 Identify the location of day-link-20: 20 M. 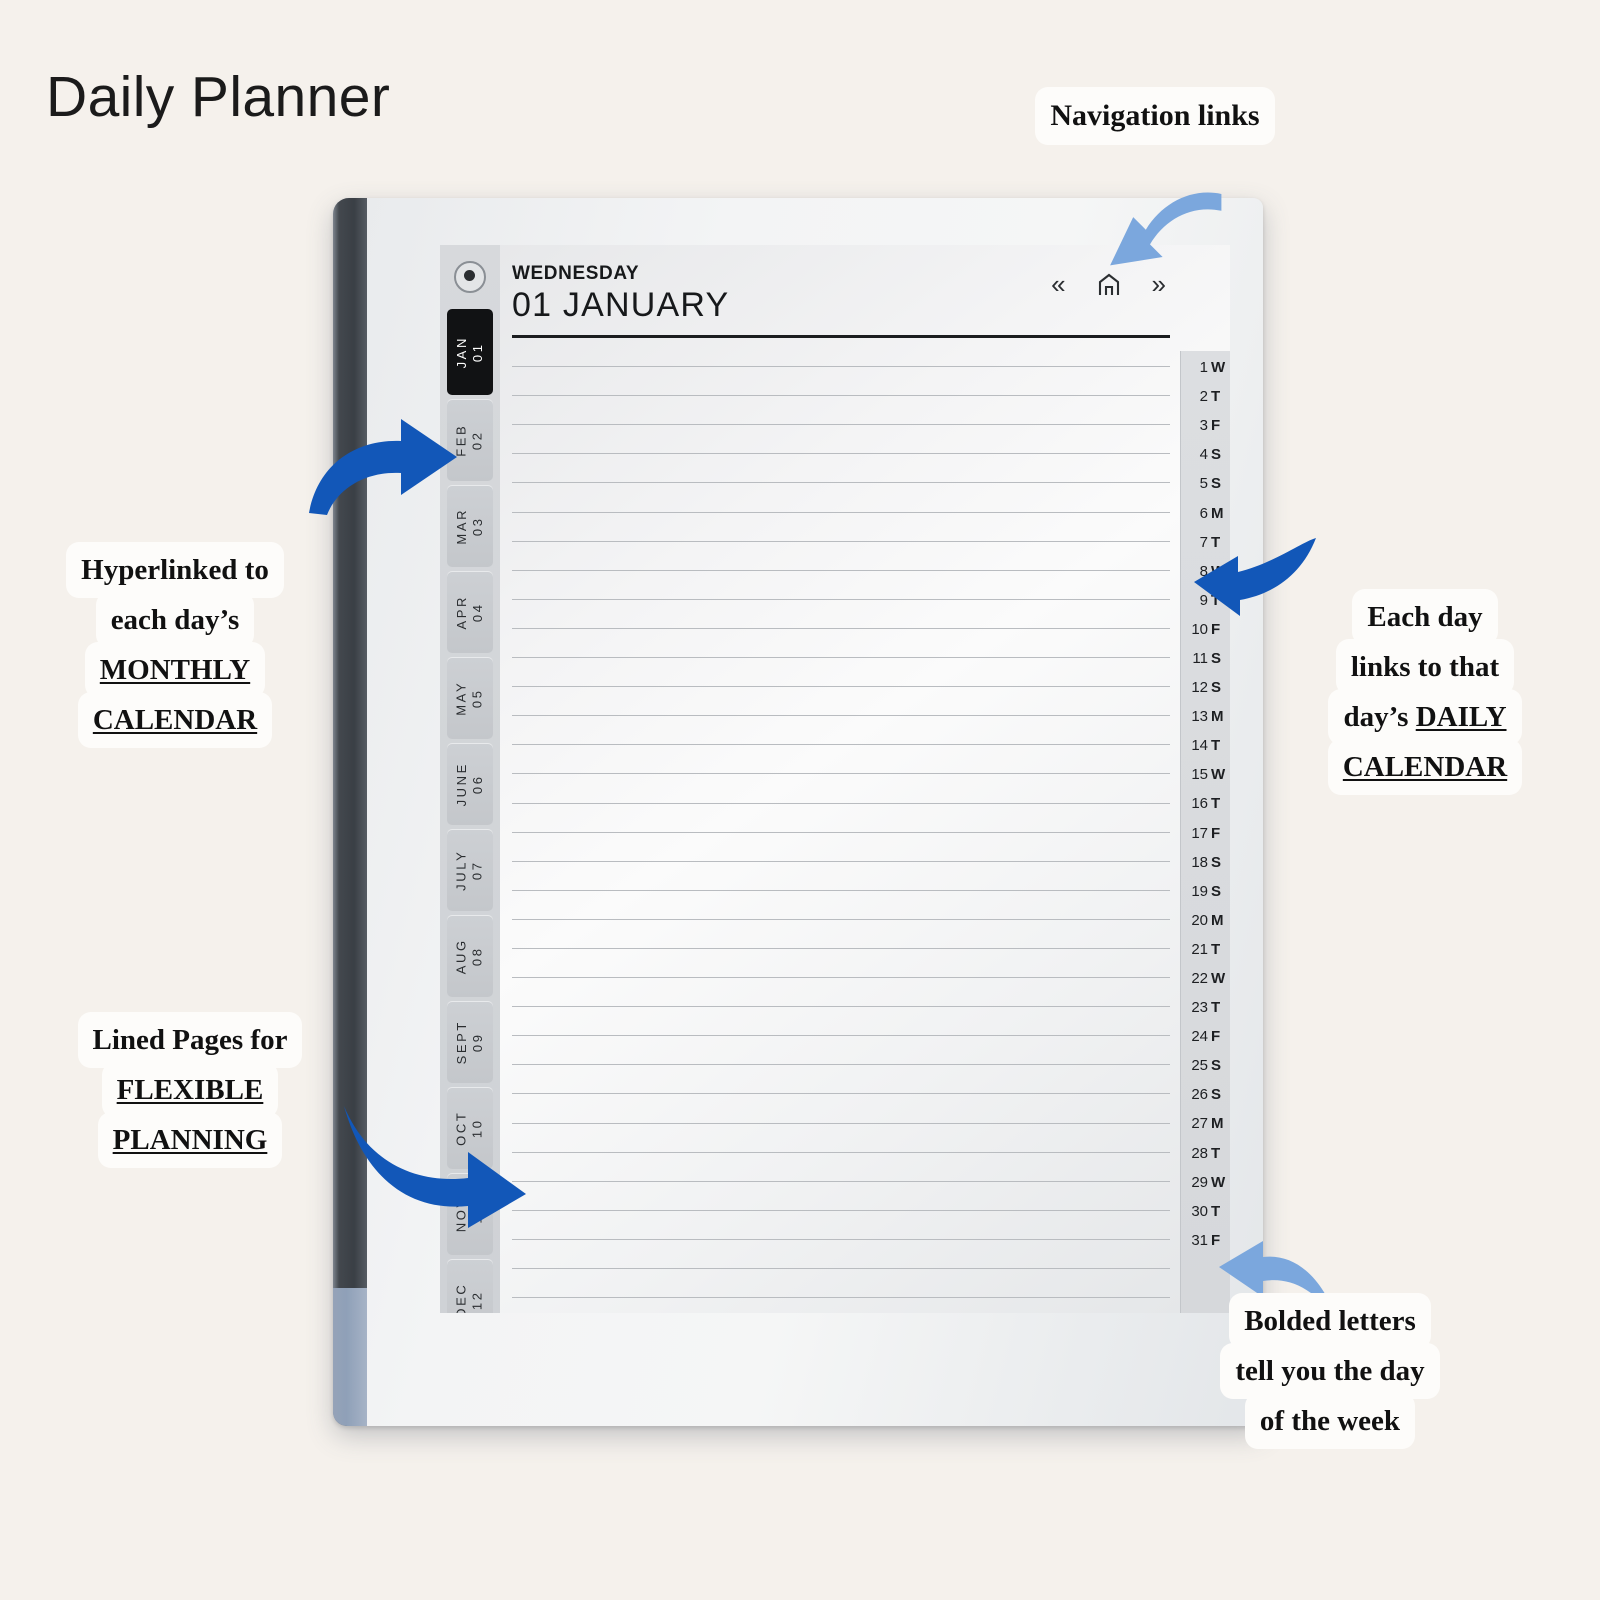
(1205, 920).